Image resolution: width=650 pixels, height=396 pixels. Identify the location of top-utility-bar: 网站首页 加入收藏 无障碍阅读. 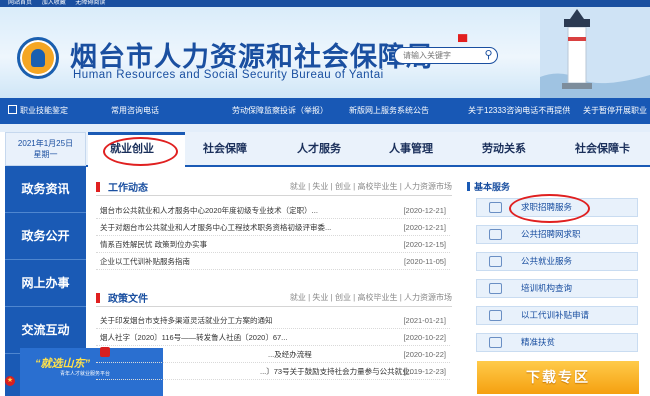
(325, 3).